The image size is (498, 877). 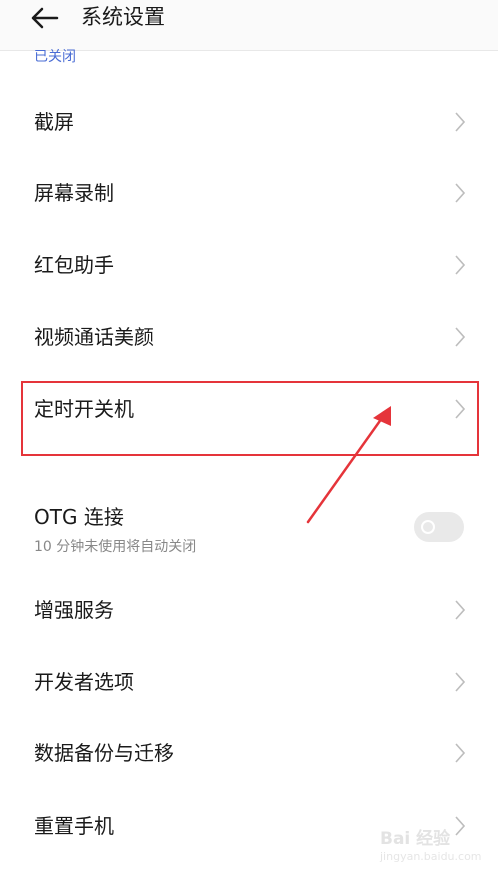 I want to click on otg-sublabel: 10 分钟未使用将自动关闭, so click(x=115, y=547).